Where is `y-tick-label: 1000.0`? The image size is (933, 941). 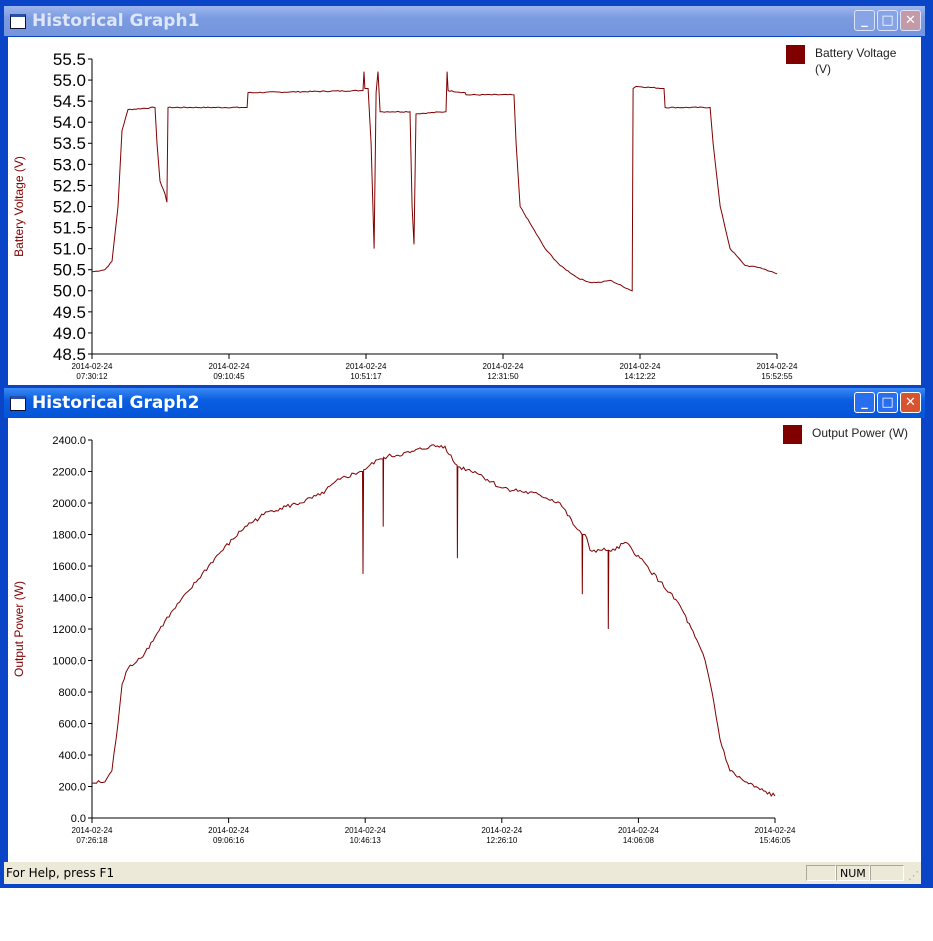
y-tick-label: 1000.0 is located at coordinates (69, 661).